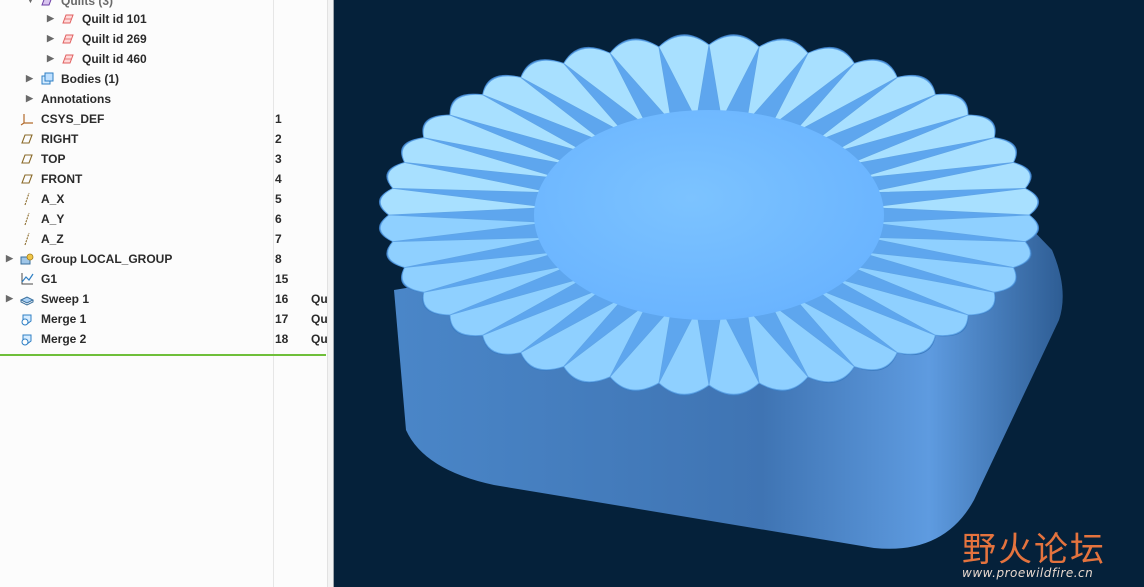 The image size is (1144, 587). I want to click on tree-item-number: 7, so click(278, 239).